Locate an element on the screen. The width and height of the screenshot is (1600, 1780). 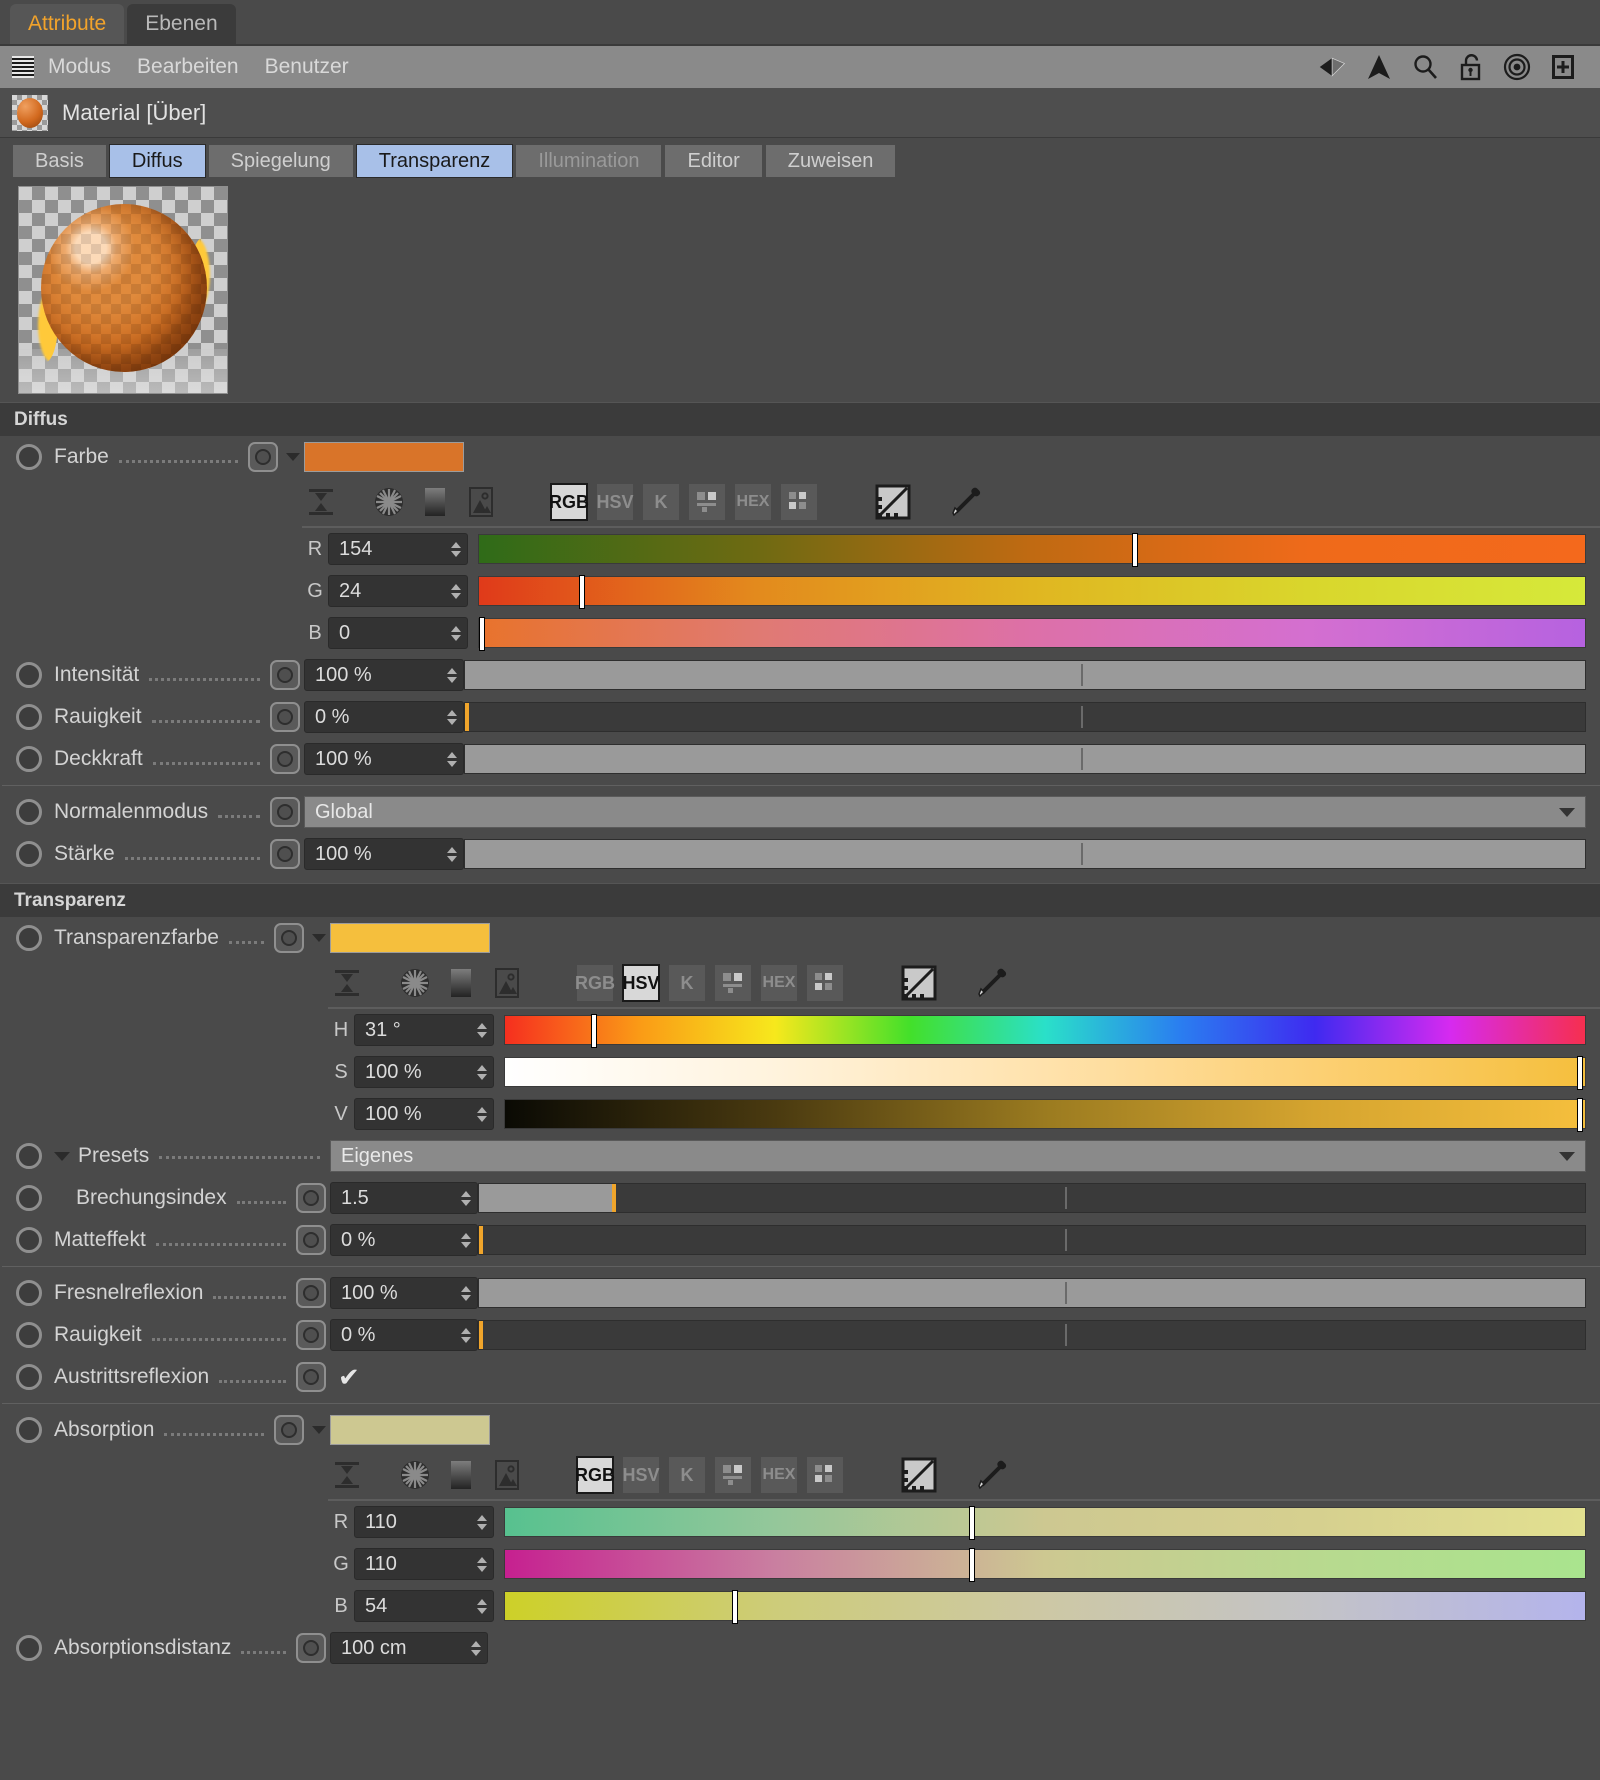
tab-spiegelung: Spiegelung is located at coordinates (280, 161).